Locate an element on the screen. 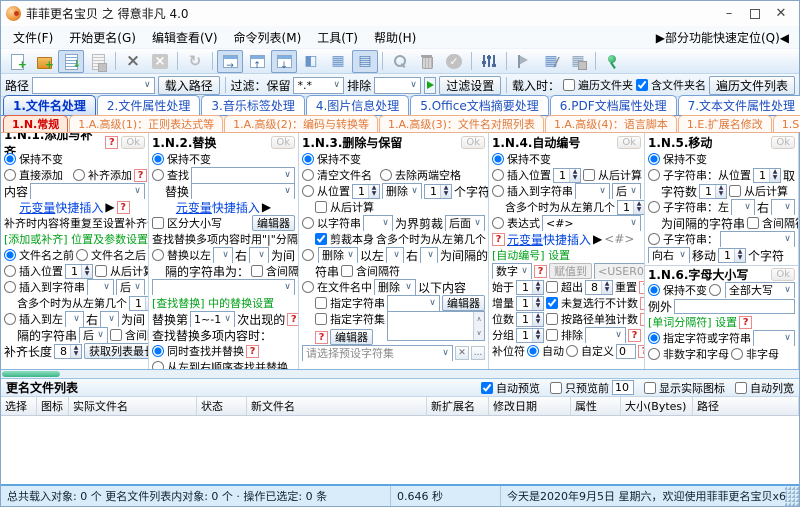 The width and height of the screenshot is (800, 507). refresh-button is located at coordinates (195, 61).